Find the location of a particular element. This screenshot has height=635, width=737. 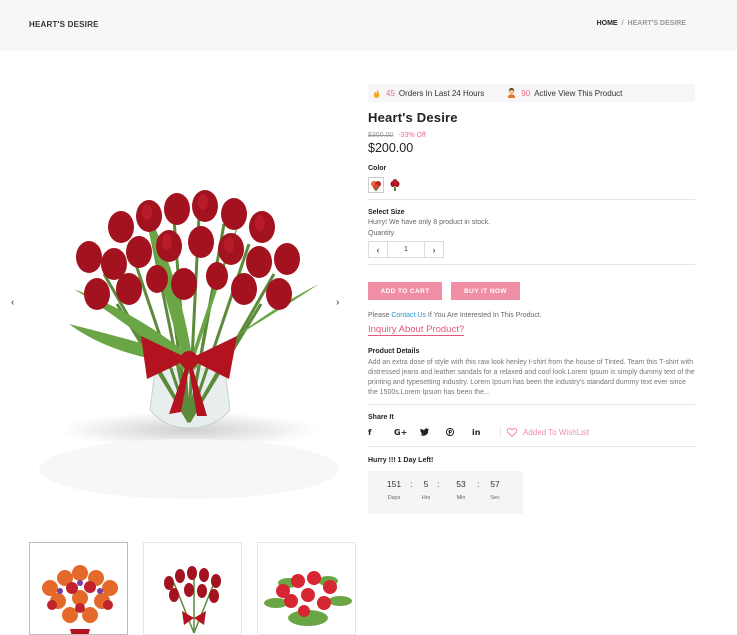

share-label: Share It is located at coordinates (381, 417).